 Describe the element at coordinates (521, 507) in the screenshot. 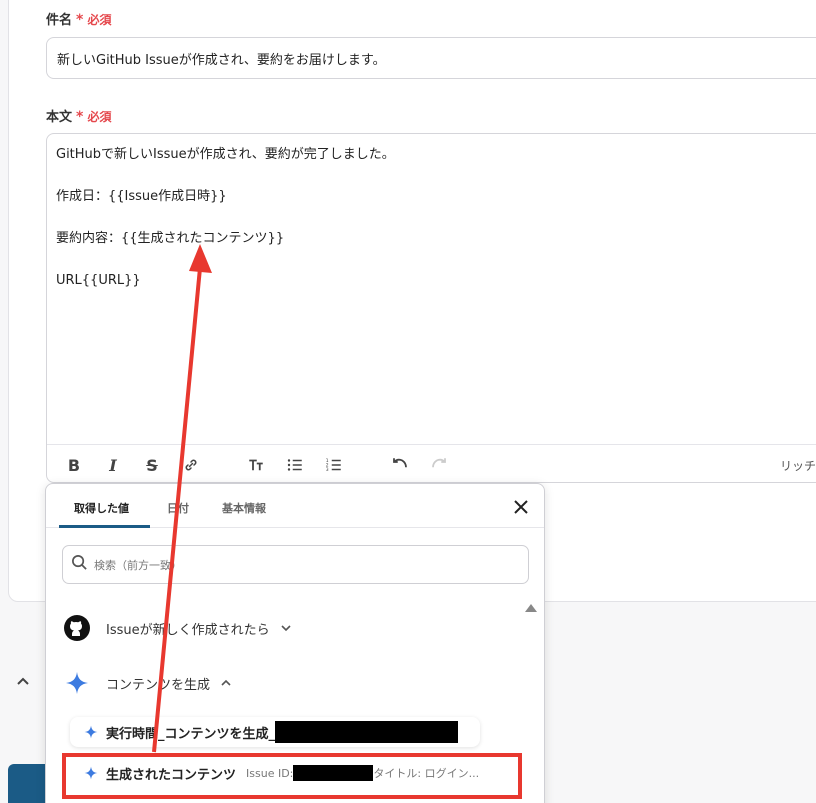

I see `close-icon` at that location.